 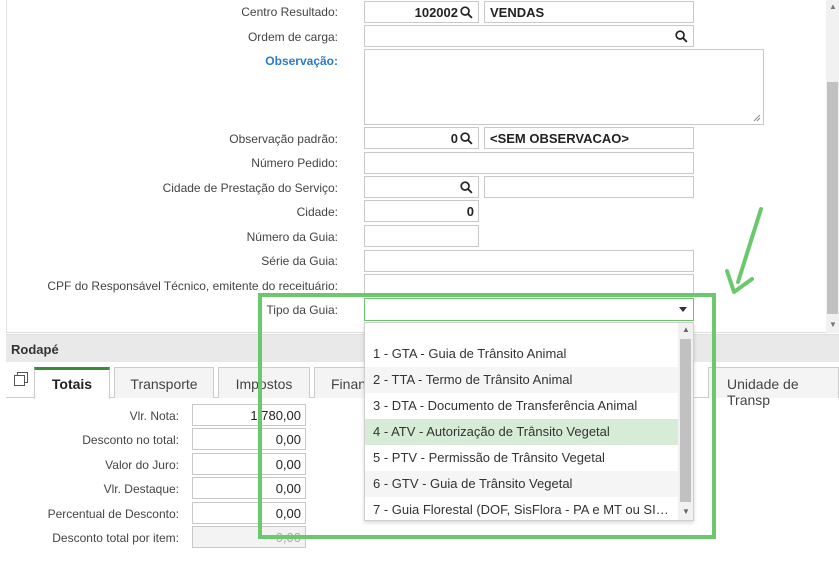 I want to click on centro-resultado-code-input: 102002, so click(x=421, y=12).